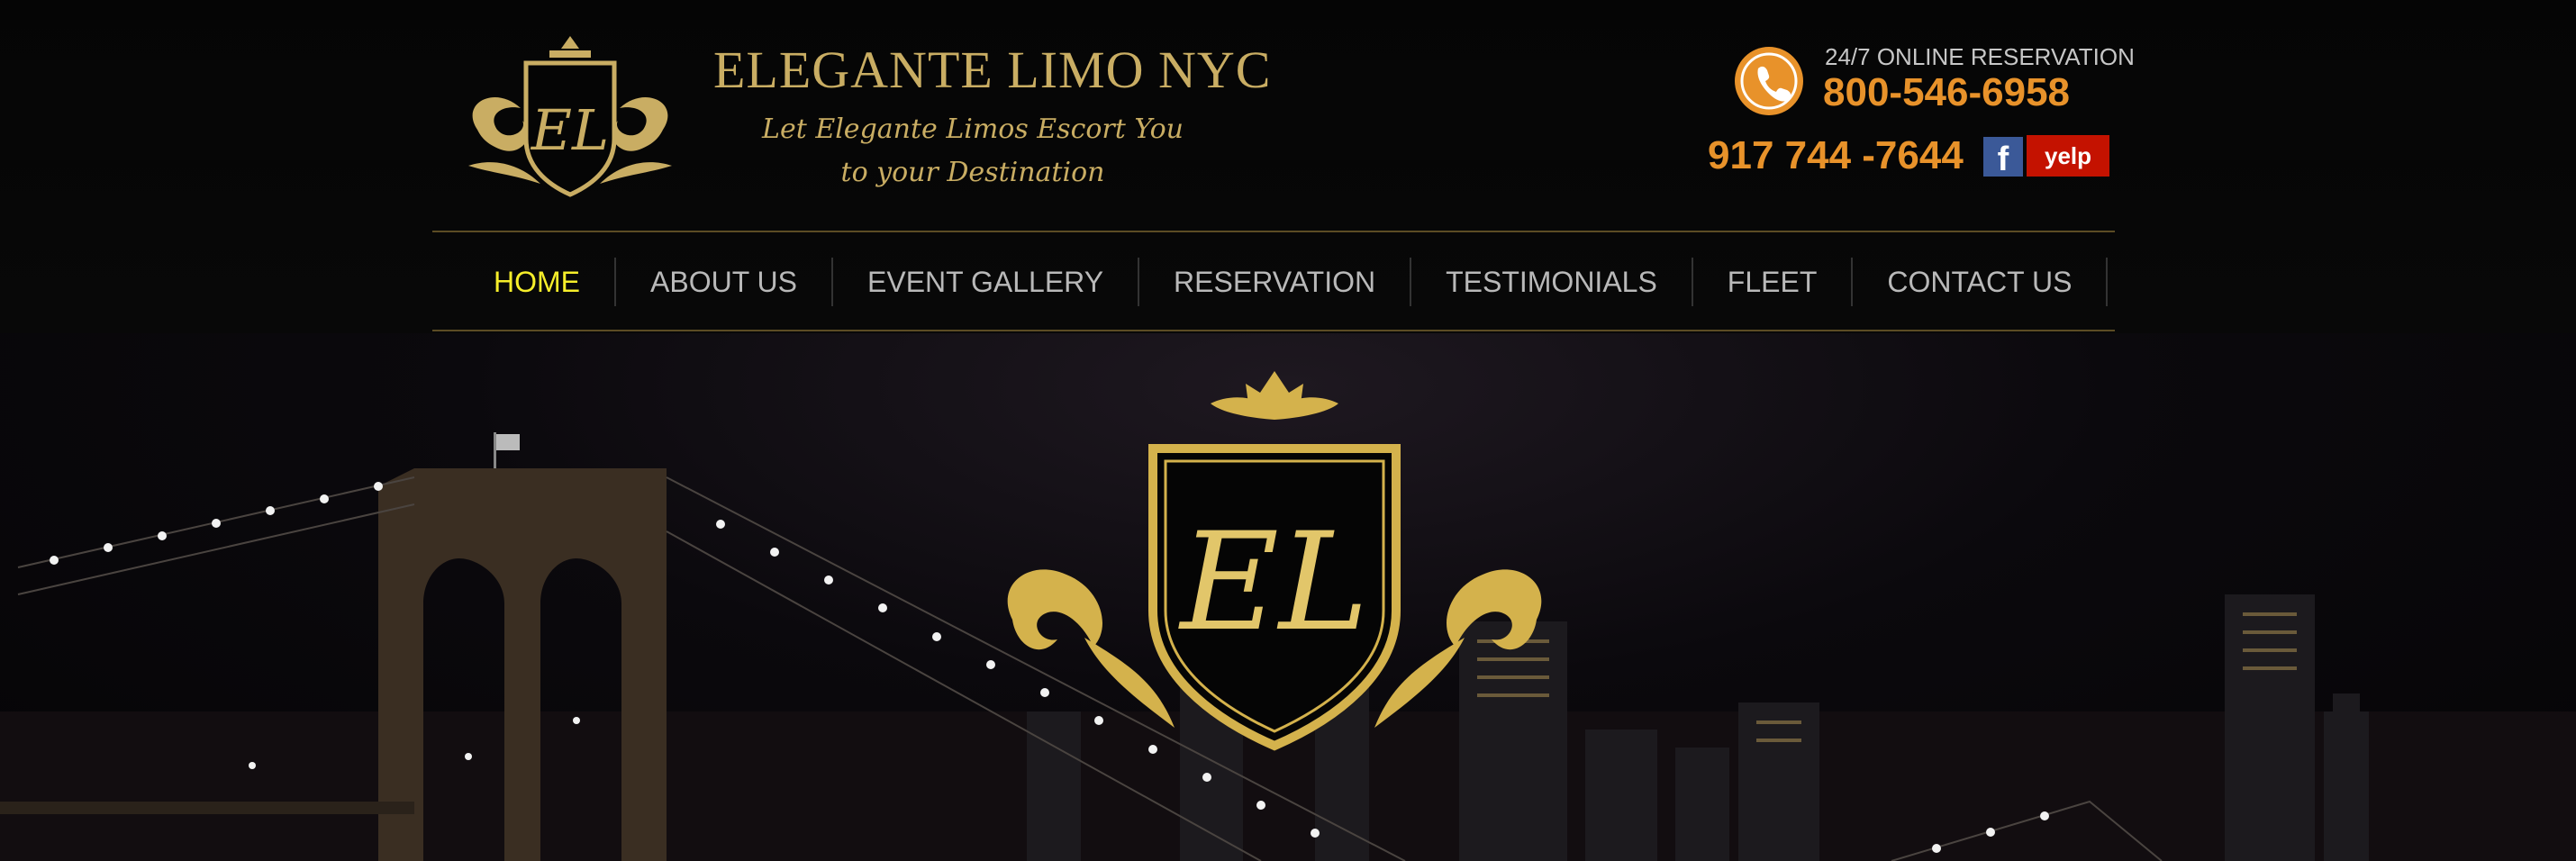 Image resolution: width=2576 pixels, height=861 pixels. What do you see at coordinates (1275, 282) in the screenshot?
I see `nav-reservation: RESERVATION` at bounding box center [1275, 282].